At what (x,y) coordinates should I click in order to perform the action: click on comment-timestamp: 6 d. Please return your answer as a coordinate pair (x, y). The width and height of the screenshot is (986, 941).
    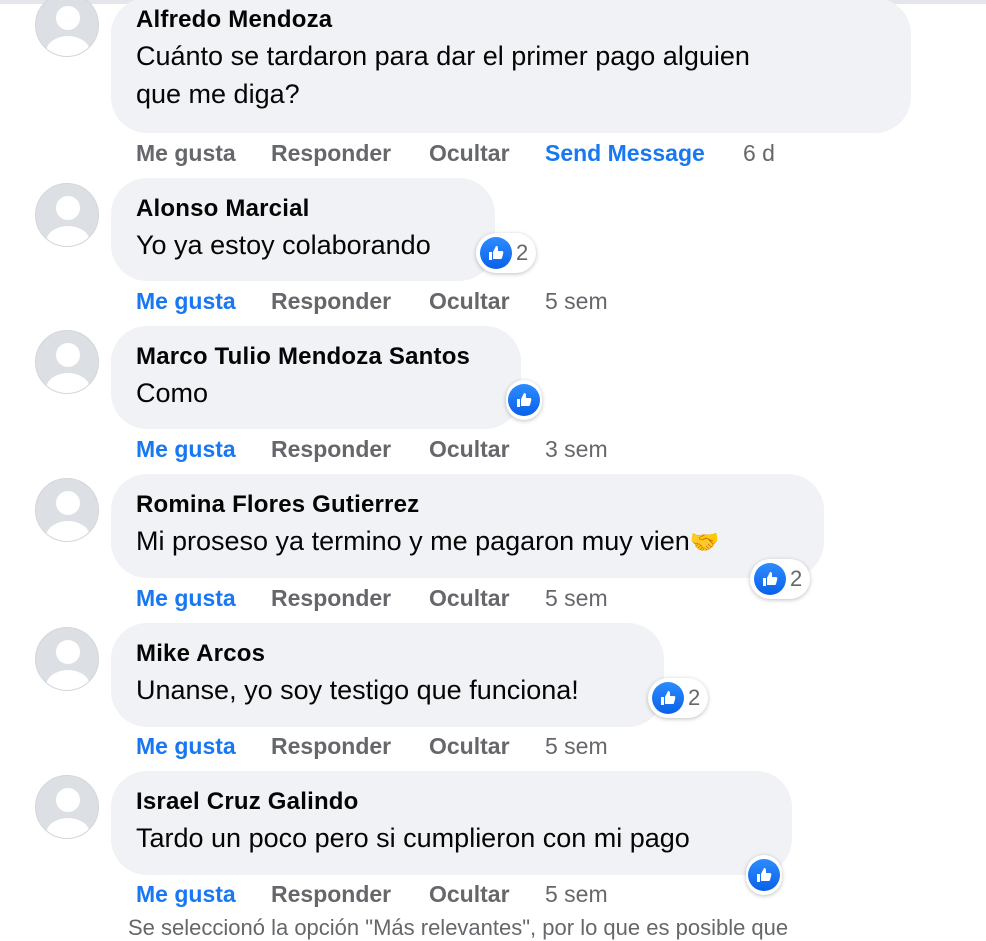
    Looking at the image, I should click on (759, 153).